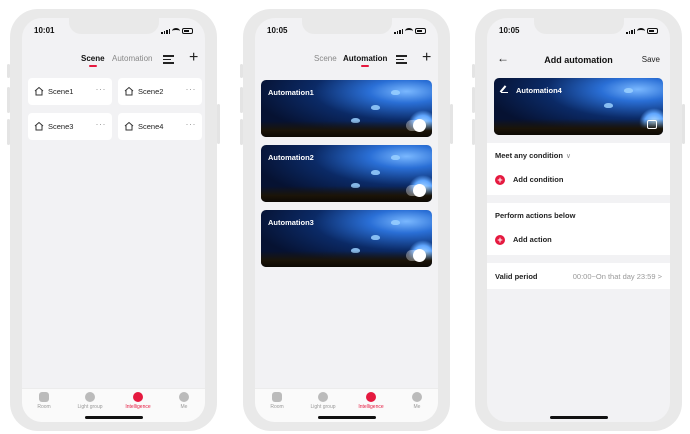 Image resolution: width=690 pixels, height=434 pixels. Describe the element at coordinates (516, 276) in the screenshot. I see `valid-period-label: Valid period` at that location.